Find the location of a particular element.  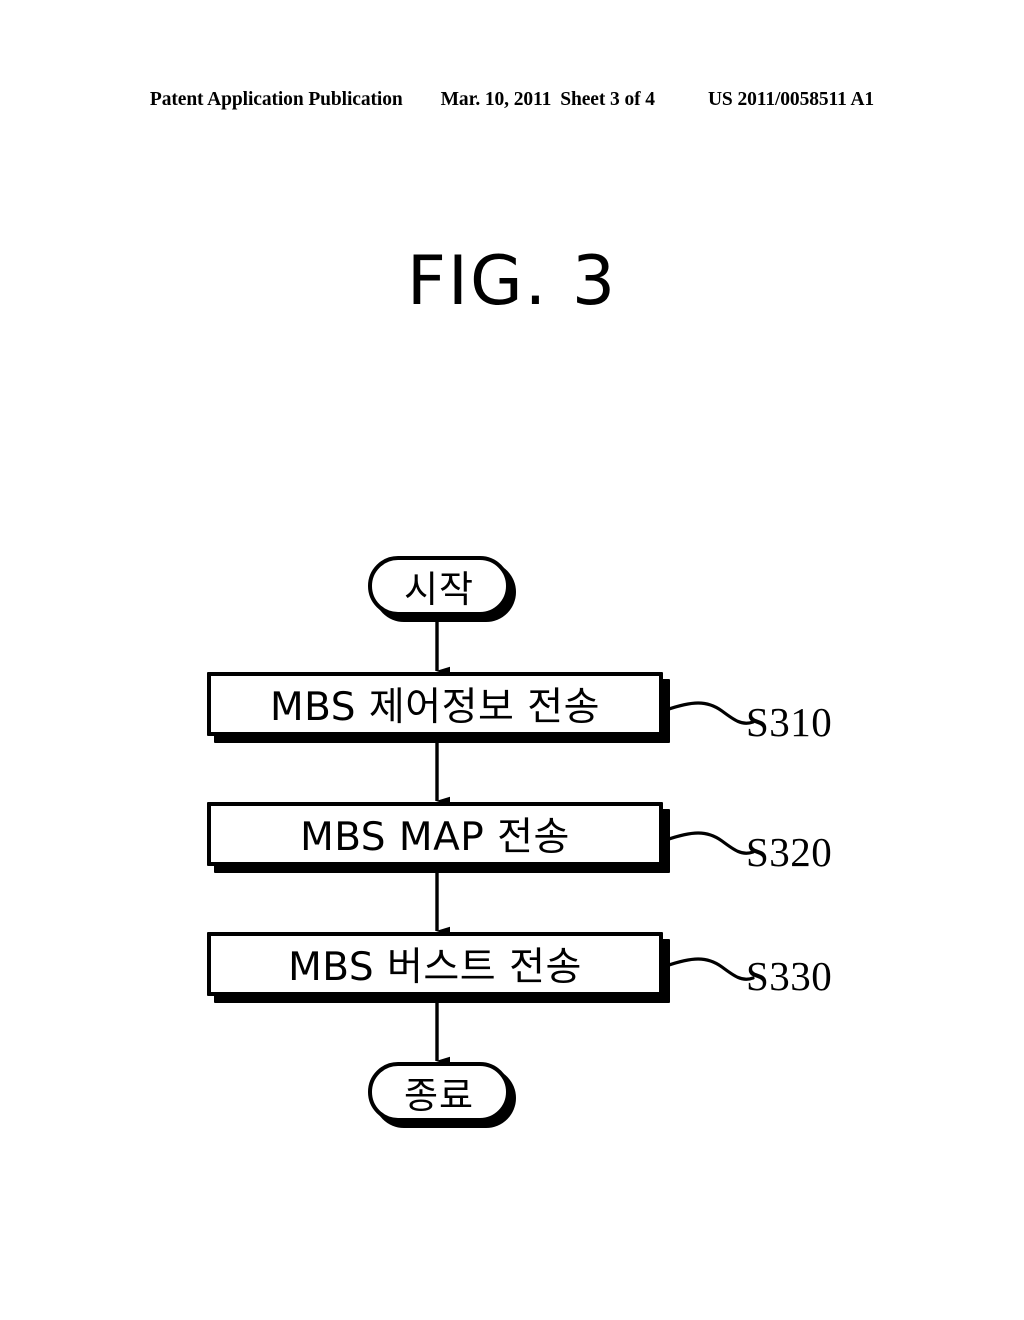

flowchart-node-end: 종료 is located at coordinates (439, 1092).